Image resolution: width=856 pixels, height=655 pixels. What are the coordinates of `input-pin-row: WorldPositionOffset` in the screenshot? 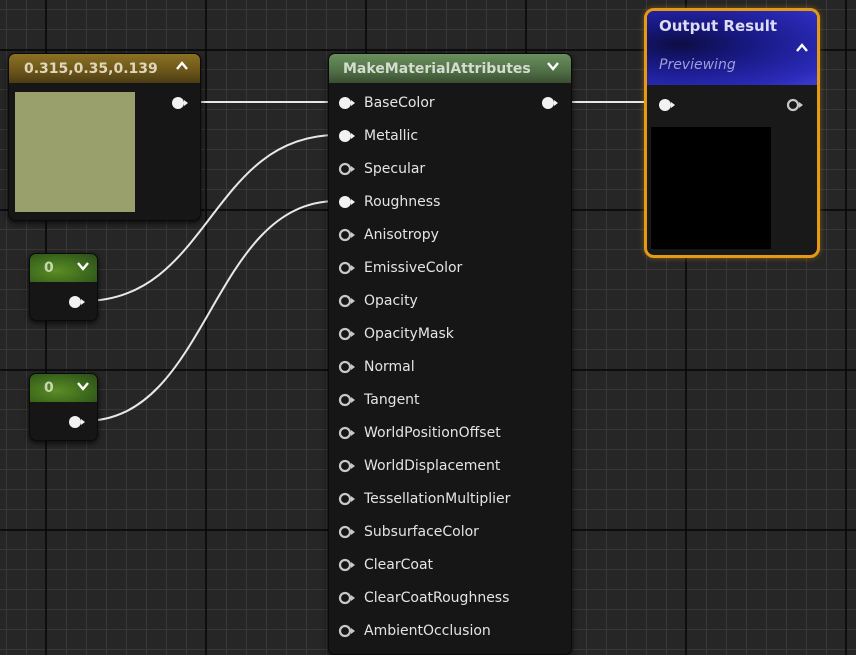 It's located at (449, 433).